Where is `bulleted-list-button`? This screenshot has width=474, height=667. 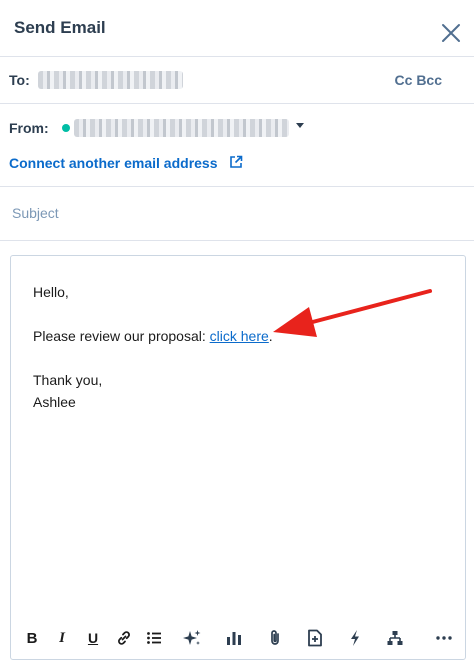 bulleted-list-button is located at coordinates (154, 638).